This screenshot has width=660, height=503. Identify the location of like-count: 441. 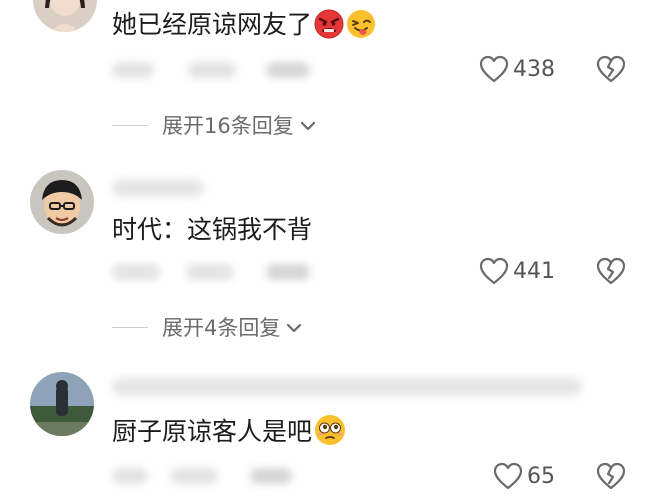
(534, 271).